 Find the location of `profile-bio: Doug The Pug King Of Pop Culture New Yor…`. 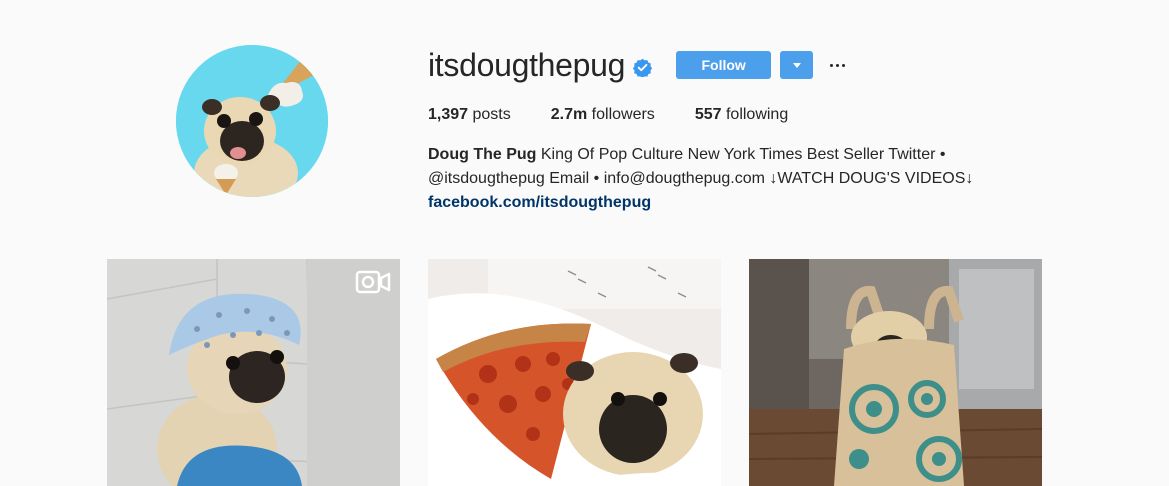

profile-bio: Doug The Pug King Of Pop Culture New Yor… is located at coordinates (748, 179).